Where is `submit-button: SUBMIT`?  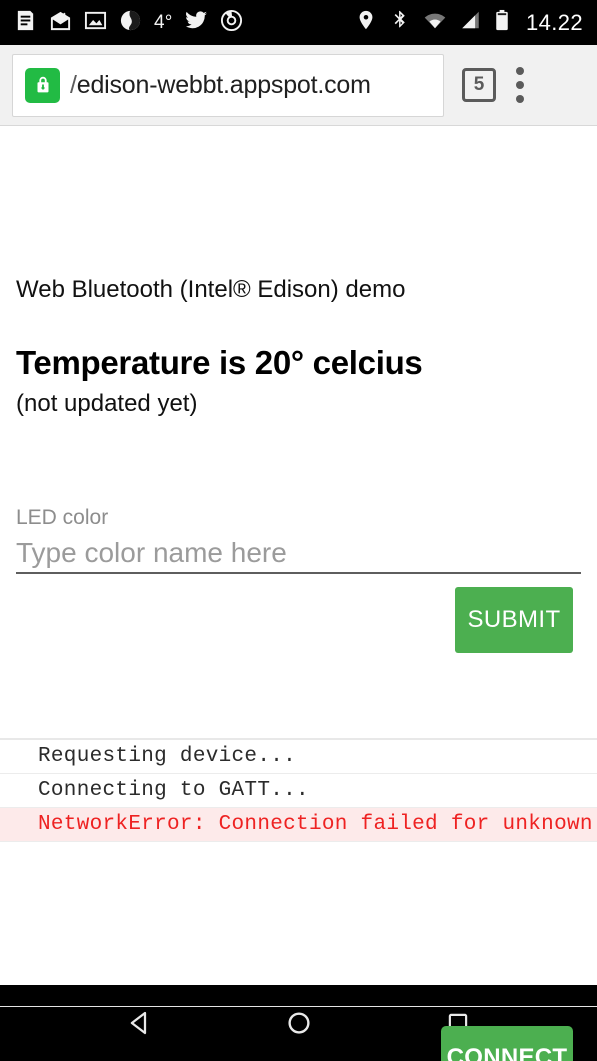
submit-button: SUBMIT is located at coordinates (514, 620).